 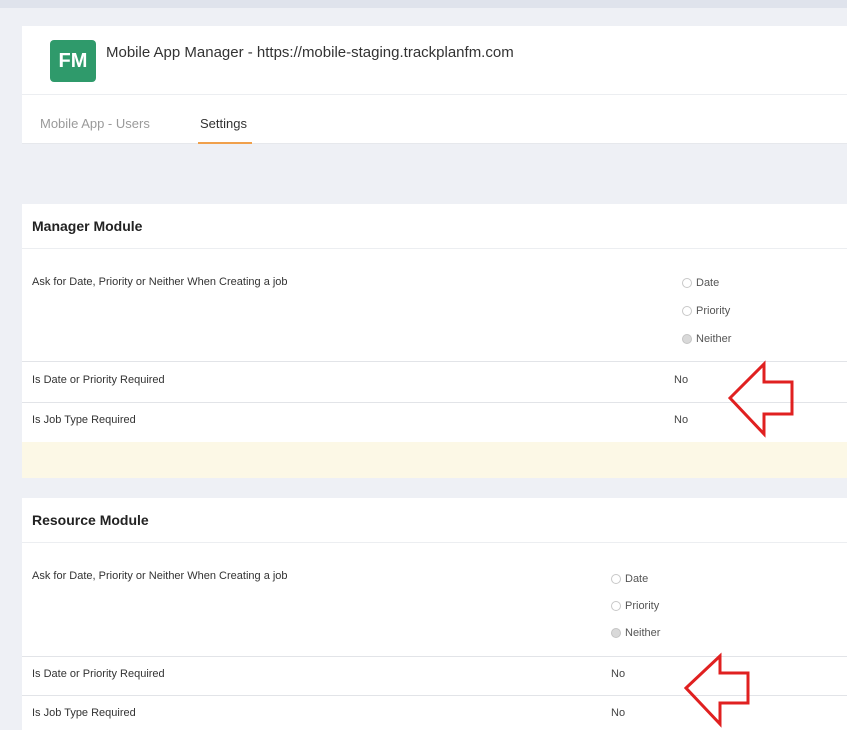 What do you see at coordinates (223, 123) in the screenshot?
I see `tab-settings: Settings` at bounding box center [223, 123].